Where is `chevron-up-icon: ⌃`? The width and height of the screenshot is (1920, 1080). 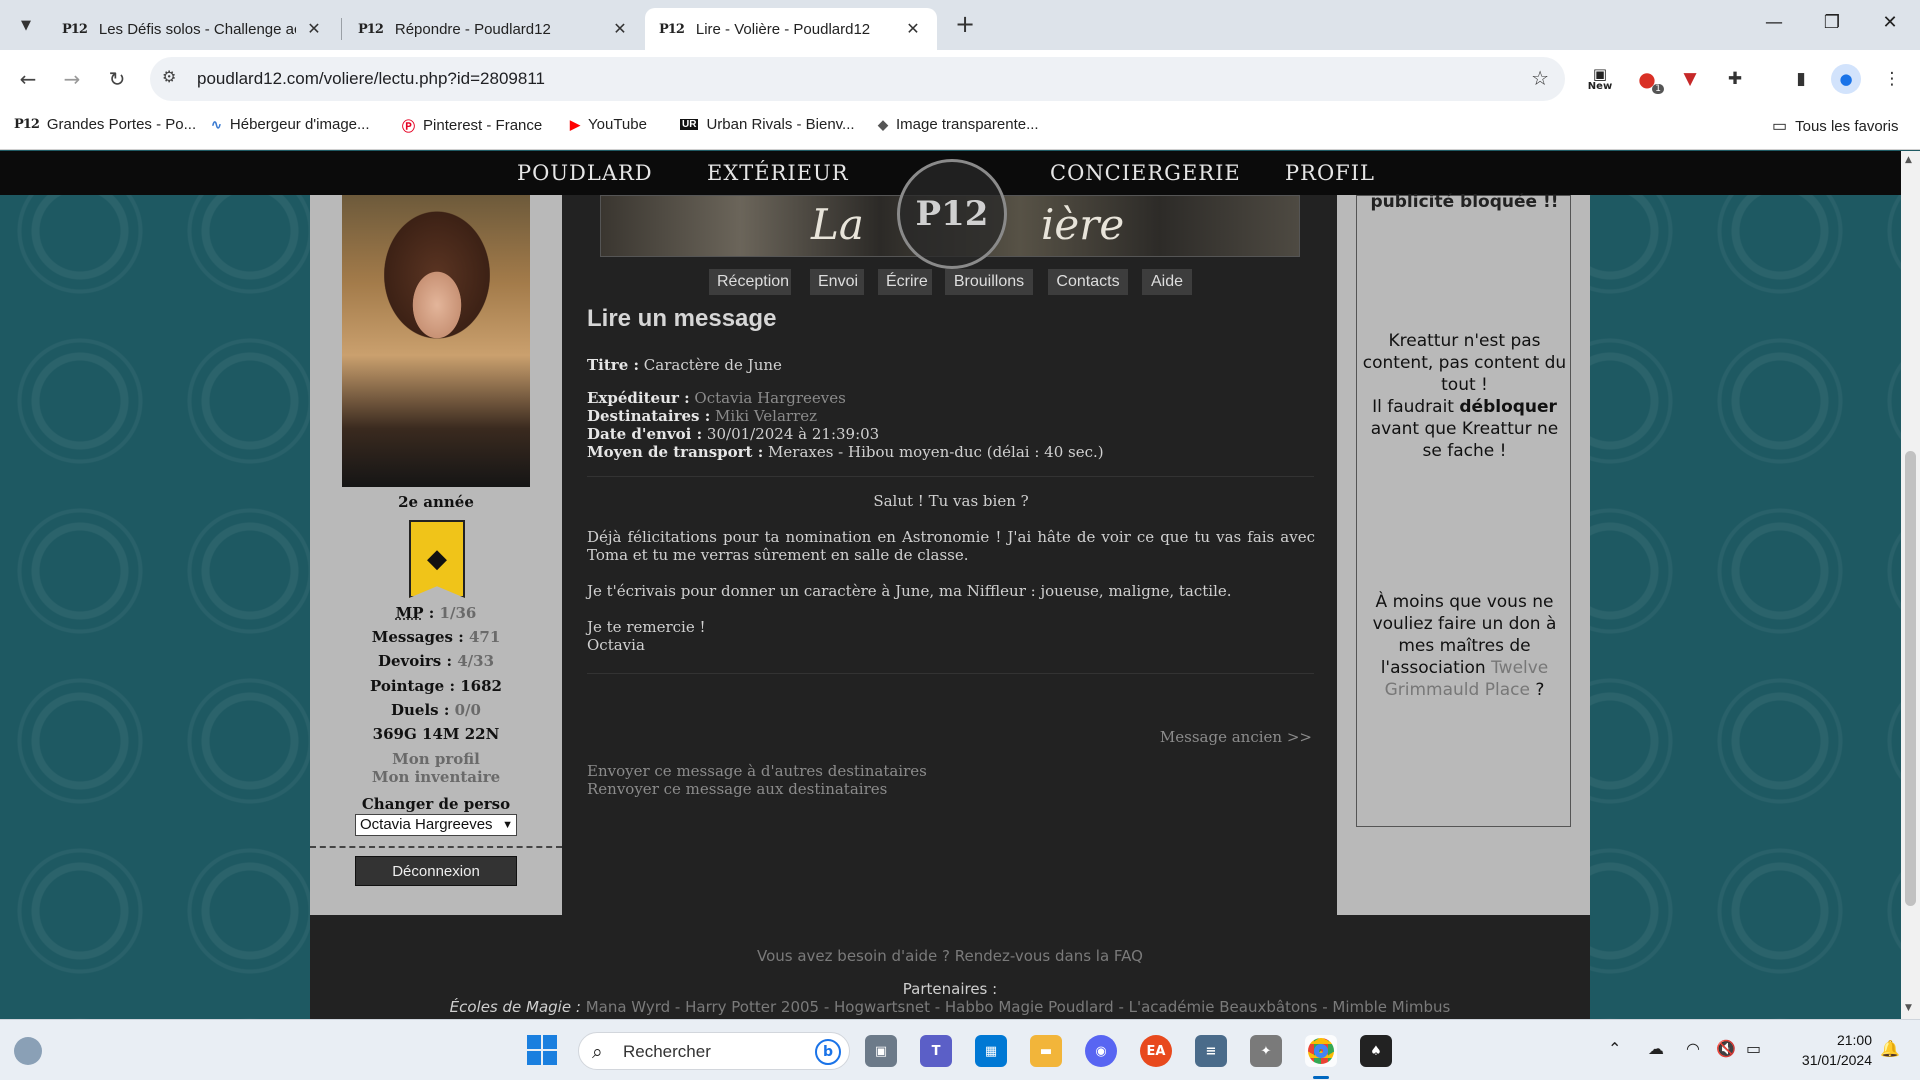 chevron-up-icon: ⌃ is located at coordinates (1614, 1048).